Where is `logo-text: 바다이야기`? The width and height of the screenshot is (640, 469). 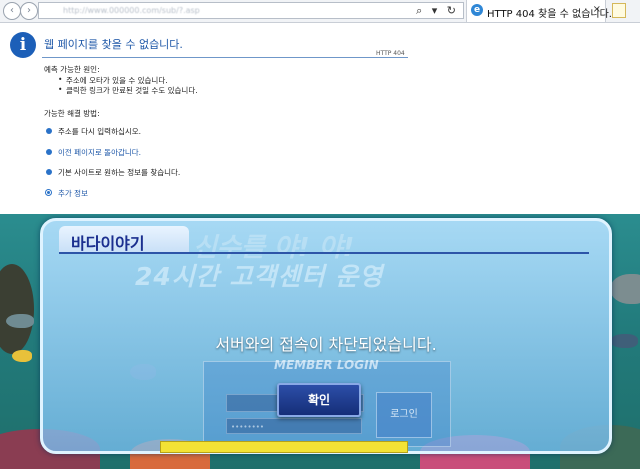 logo-text: 바다이야기 is located at coordinates (108, 243).